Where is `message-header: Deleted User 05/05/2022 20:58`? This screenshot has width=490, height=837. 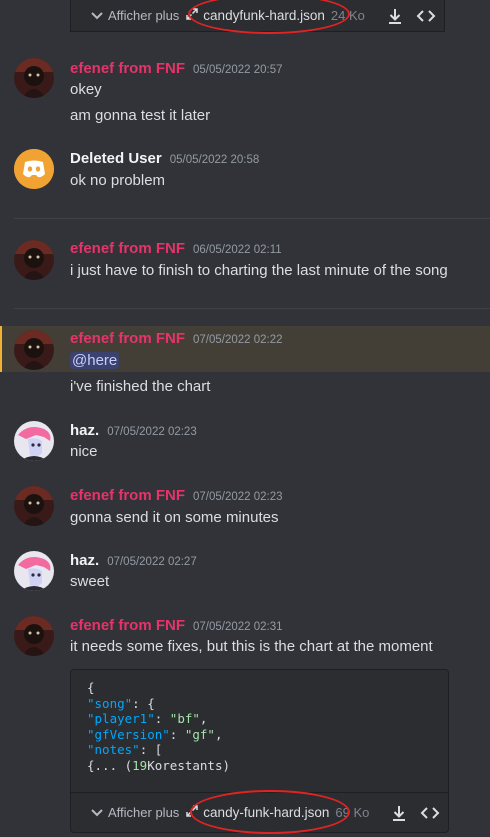
message-header: Deleted User 05/05/2022 20:58 is located at coordinates (164, 159).